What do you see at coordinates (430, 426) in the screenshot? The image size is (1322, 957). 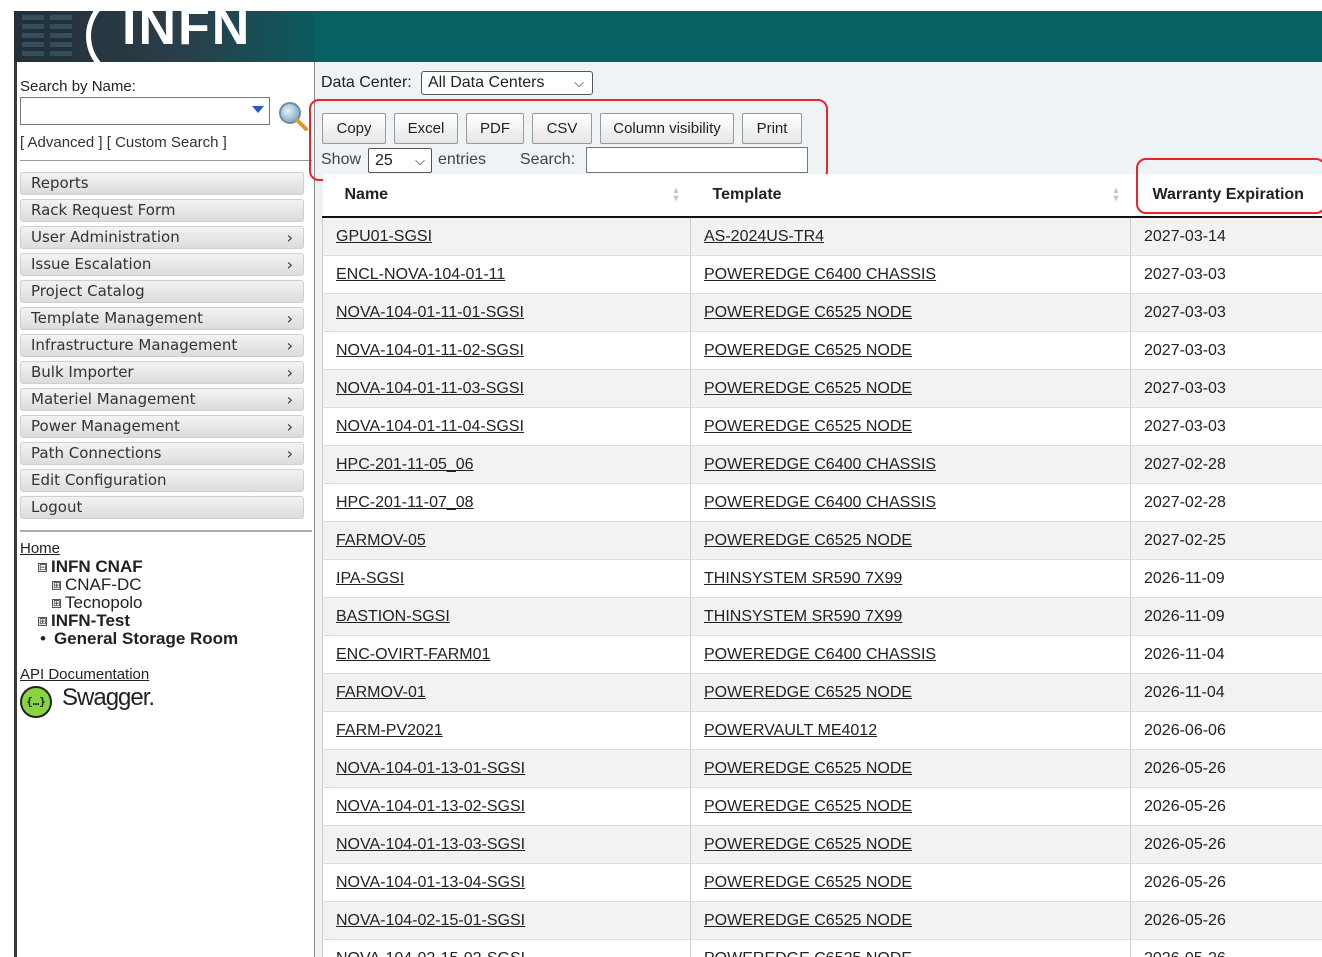 I see `name-link: NOVA-104-01-11-04-SGSI` at bounding box center [430, 426].